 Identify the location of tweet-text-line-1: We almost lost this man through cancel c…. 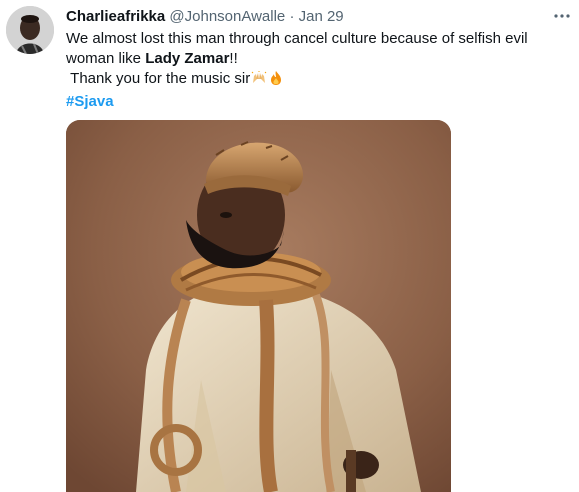
(297, 38).